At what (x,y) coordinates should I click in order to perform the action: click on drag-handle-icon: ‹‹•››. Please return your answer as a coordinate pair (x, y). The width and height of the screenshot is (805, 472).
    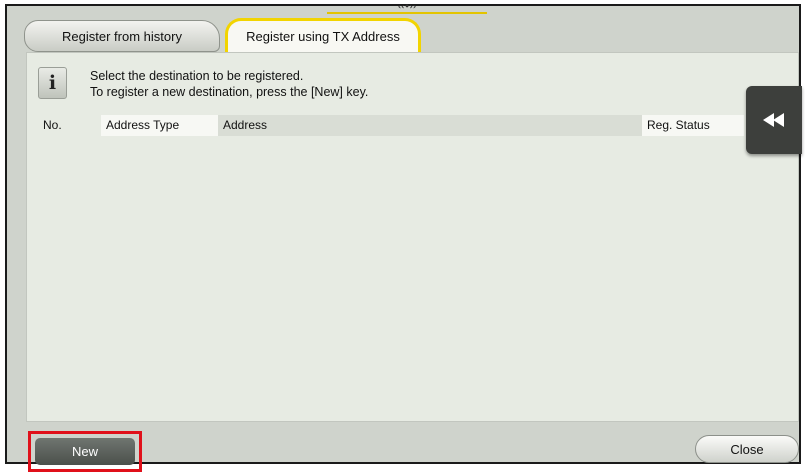
    Looking at the image, I should click on (407, 6).